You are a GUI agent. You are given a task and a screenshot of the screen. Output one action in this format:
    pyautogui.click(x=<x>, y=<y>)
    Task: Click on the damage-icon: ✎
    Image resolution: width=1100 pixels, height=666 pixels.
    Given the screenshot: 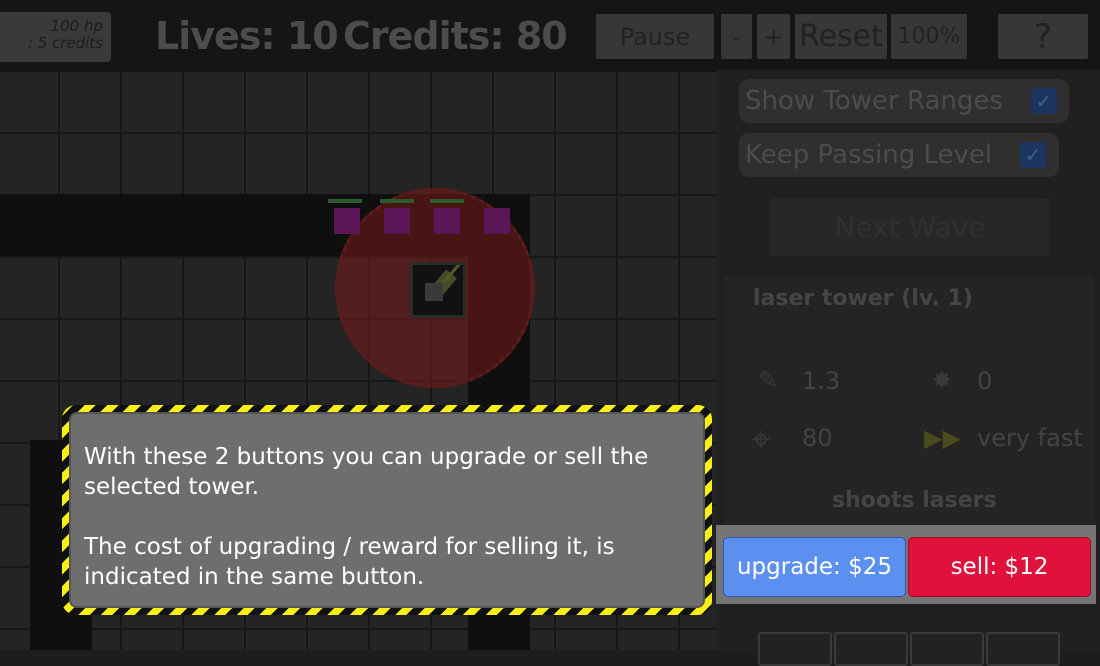 What is the action you would take?
    pyautogui.click(x=768, y=380)
    